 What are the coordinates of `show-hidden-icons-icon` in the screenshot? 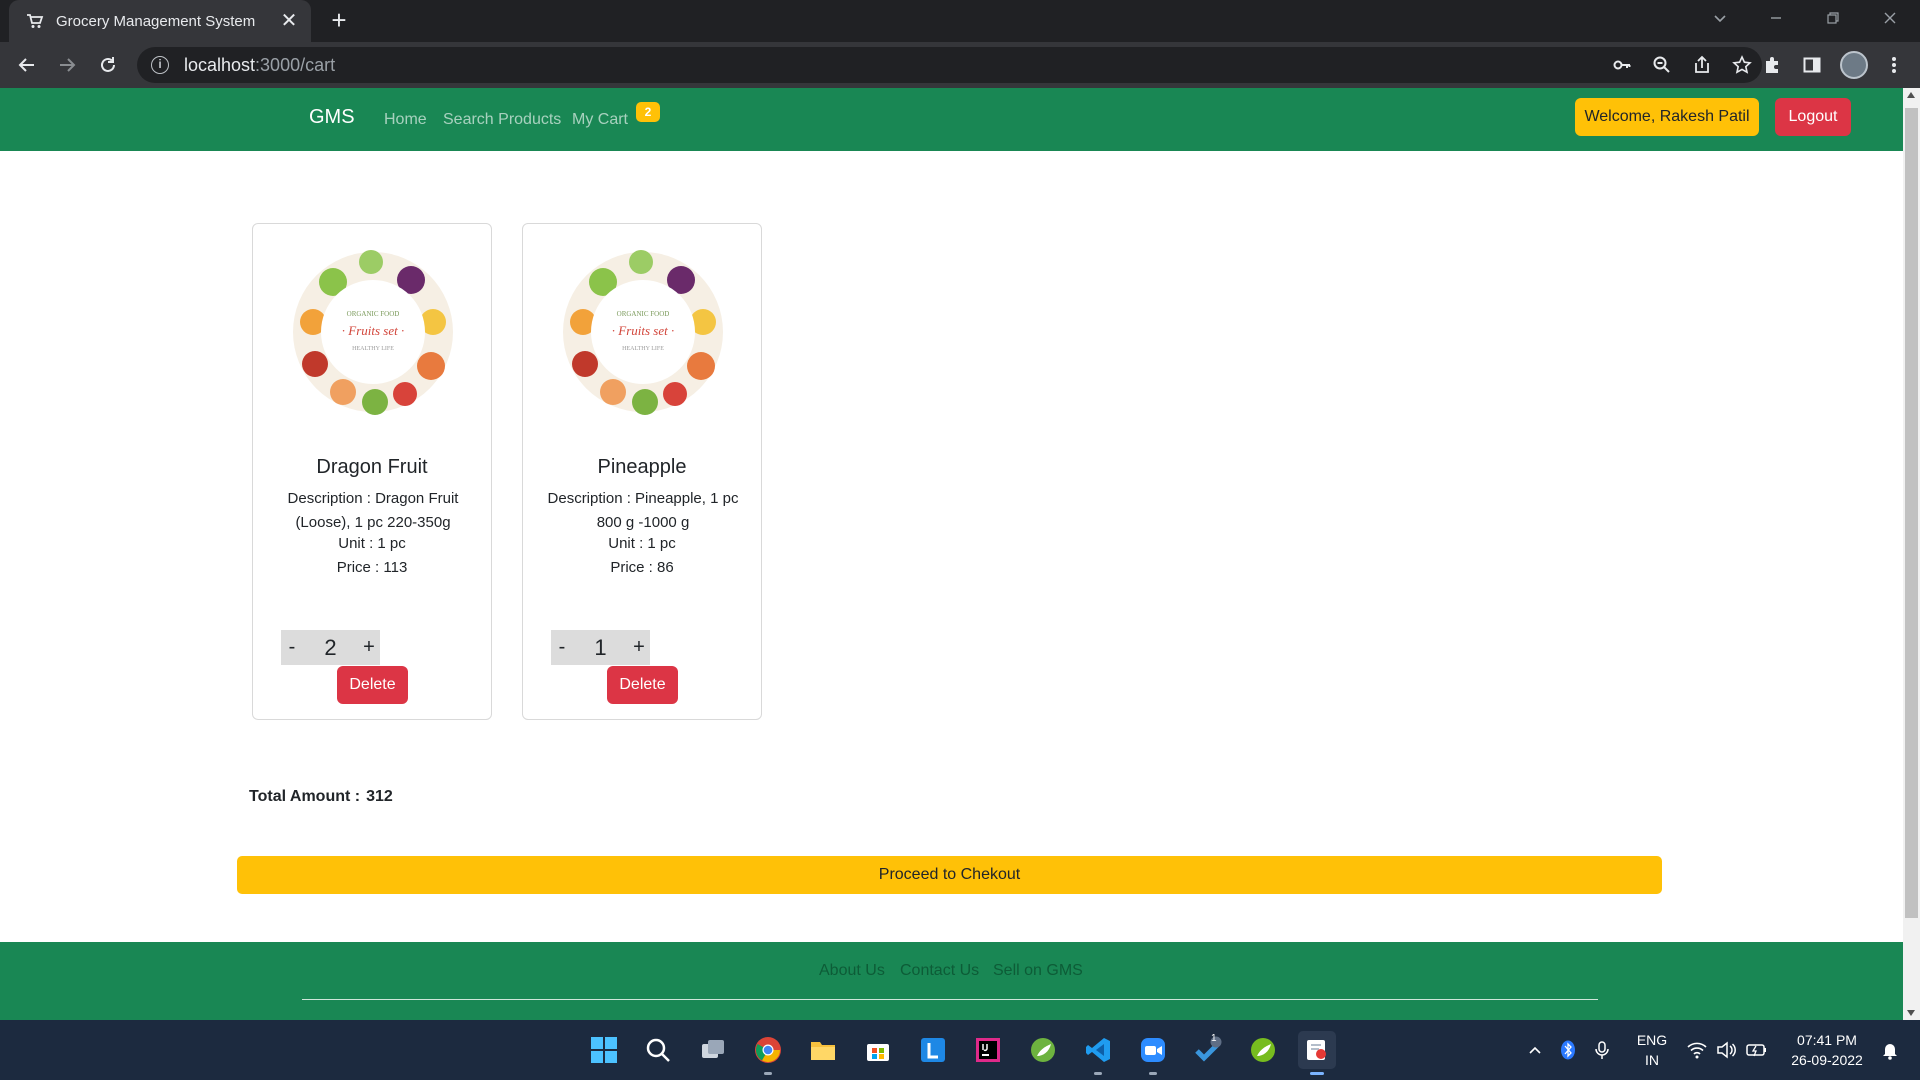 It's located at (1535, 1050).